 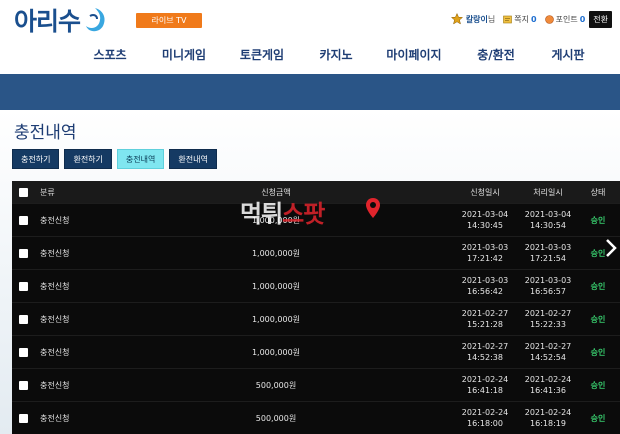 What do you see at coordinates (534, 19) in the screenshot?
I see `notes-count: 0` at bounding box center [534, 19].